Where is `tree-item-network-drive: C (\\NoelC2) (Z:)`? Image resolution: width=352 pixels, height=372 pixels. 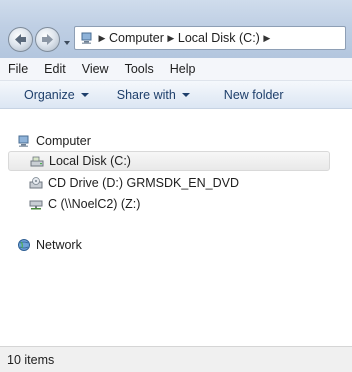 tree-item-network-drive: C (\\NoelC2) (Z:) is located at coordinates (84, 204).